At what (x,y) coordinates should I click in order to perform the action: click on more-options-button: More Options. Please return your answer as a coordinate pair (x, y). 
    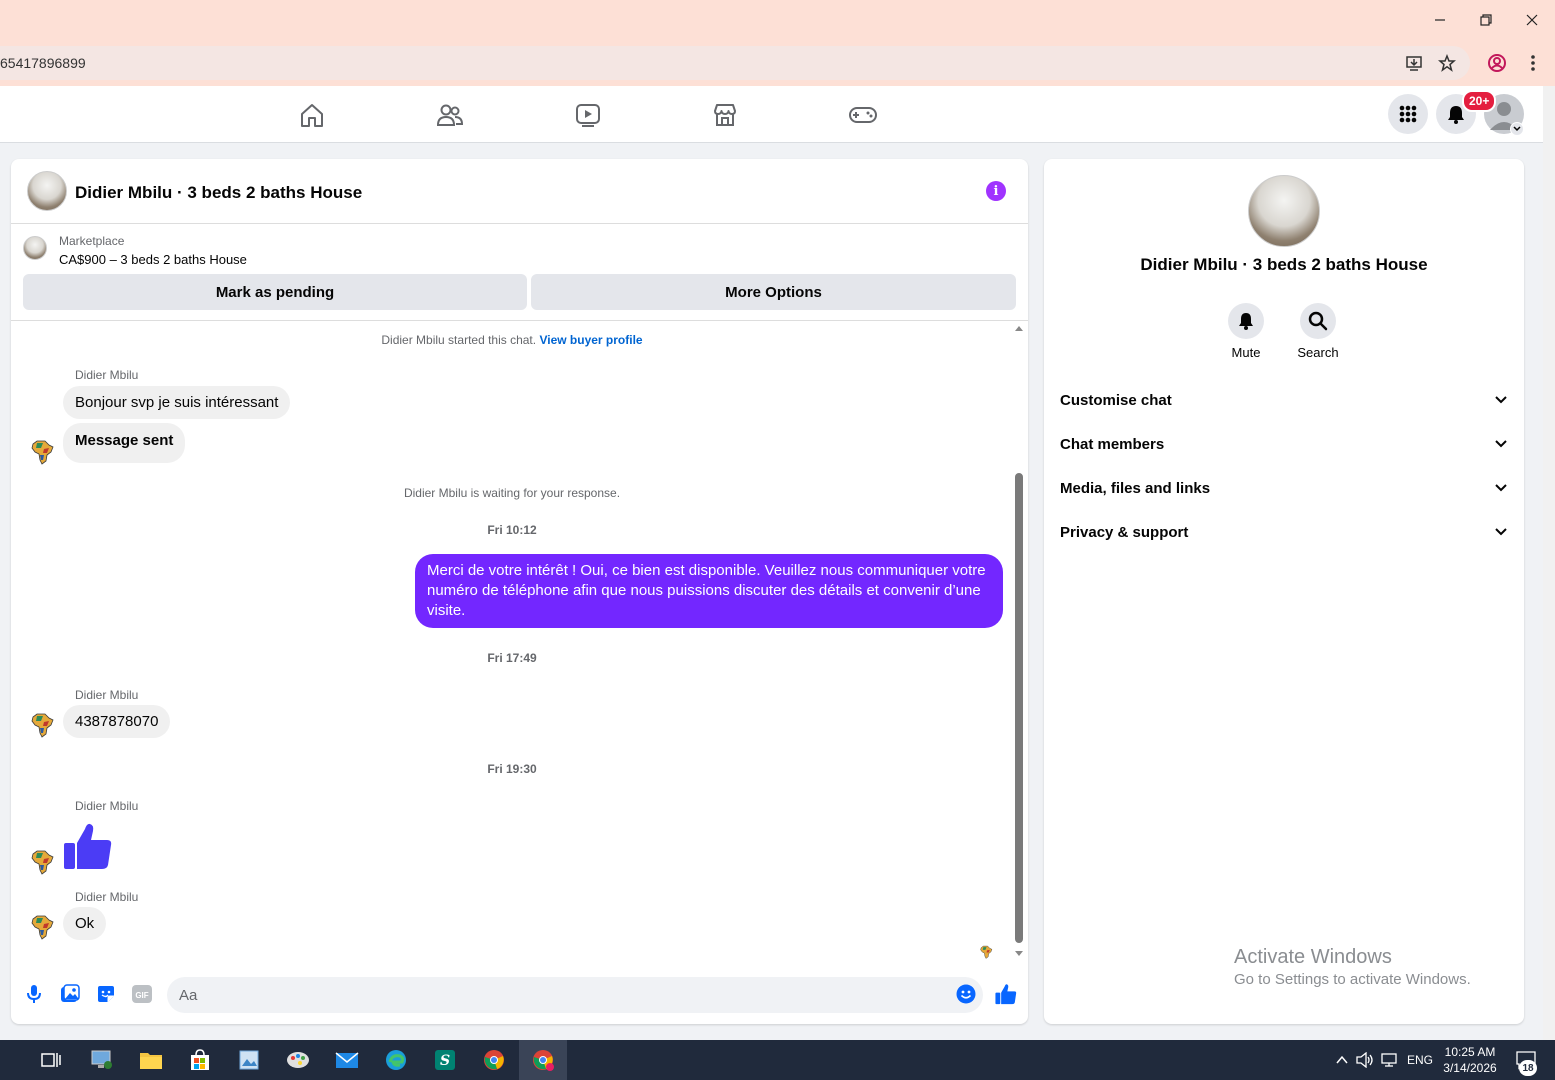
    Looking at the image, I should click on (773, 292).